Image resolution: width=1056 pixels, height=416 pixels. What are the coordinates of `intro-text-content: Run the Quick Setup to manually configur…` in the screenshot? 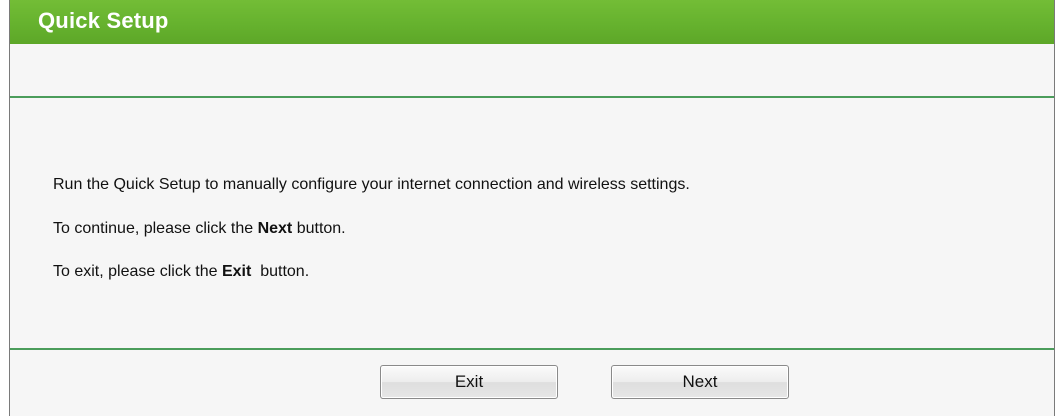 It's located at (371, 184).